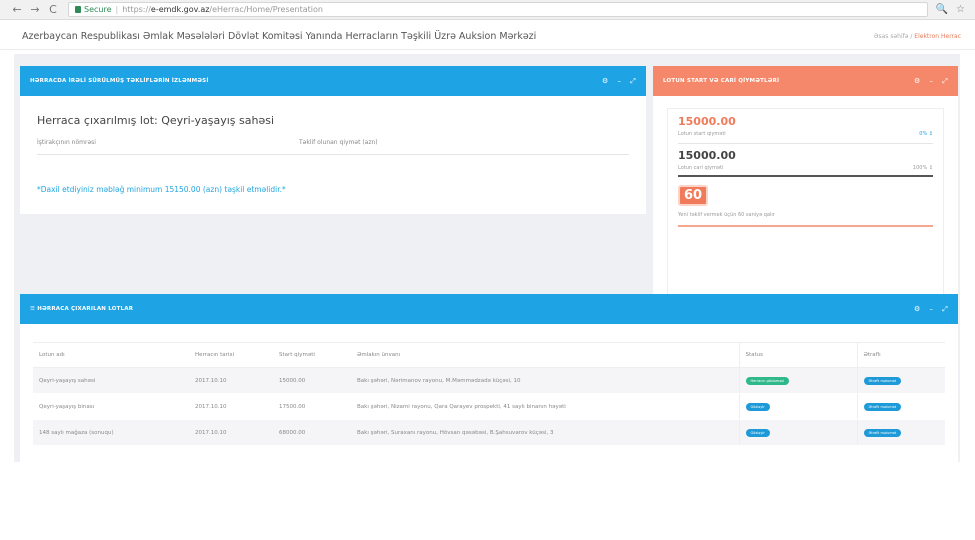 Image resolution: width=975 pixels, height=540 pixels. What do you see at coordinates (805, 143) in the screenshot?
I see `divider` at bounding box center [805, 143].